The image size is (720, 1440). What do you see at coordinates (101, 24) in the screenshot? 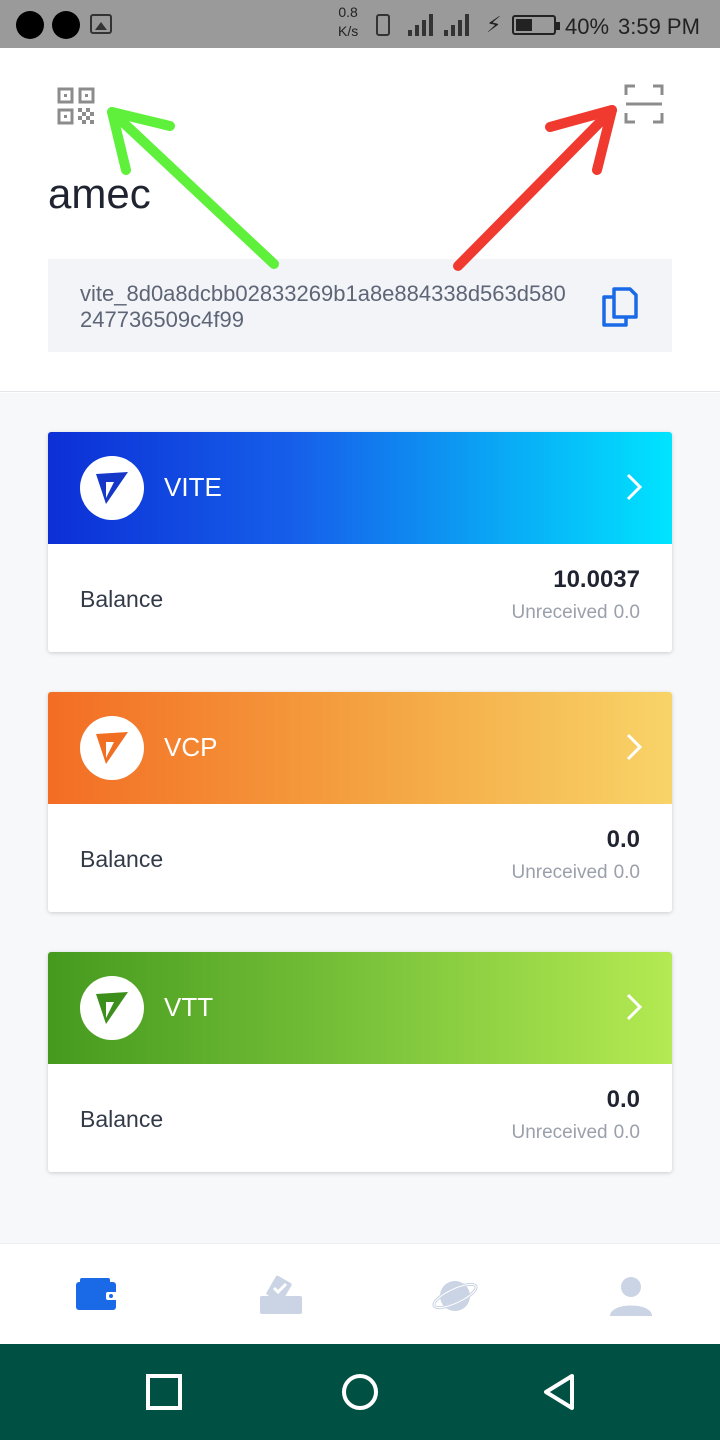
I see `image-notification-icon` at bounding box center [101, 24].